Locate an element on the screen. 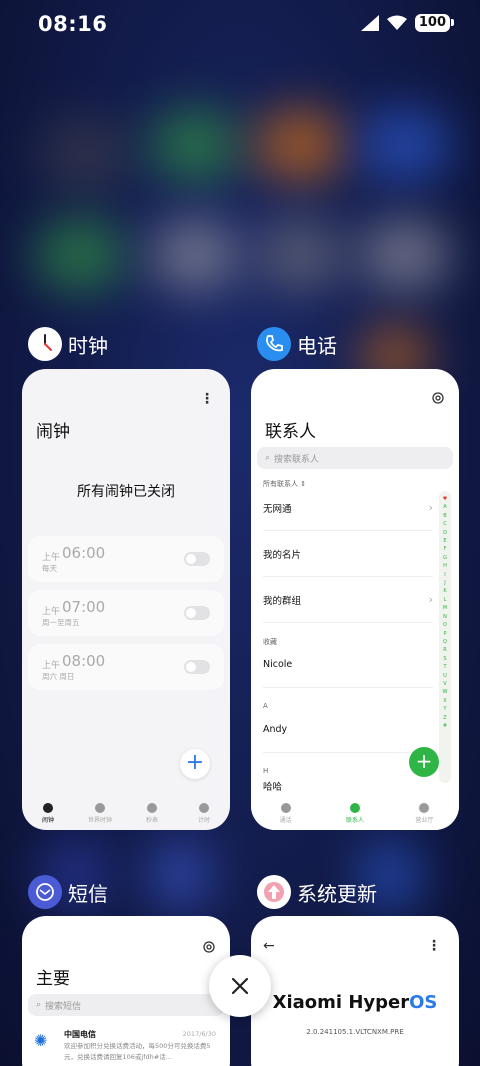 The width and height of the screenshot is (480, 1066). os-version: 2.0.241105.1.VLTCNXM.PRE is located at coordinates (355, 1032).